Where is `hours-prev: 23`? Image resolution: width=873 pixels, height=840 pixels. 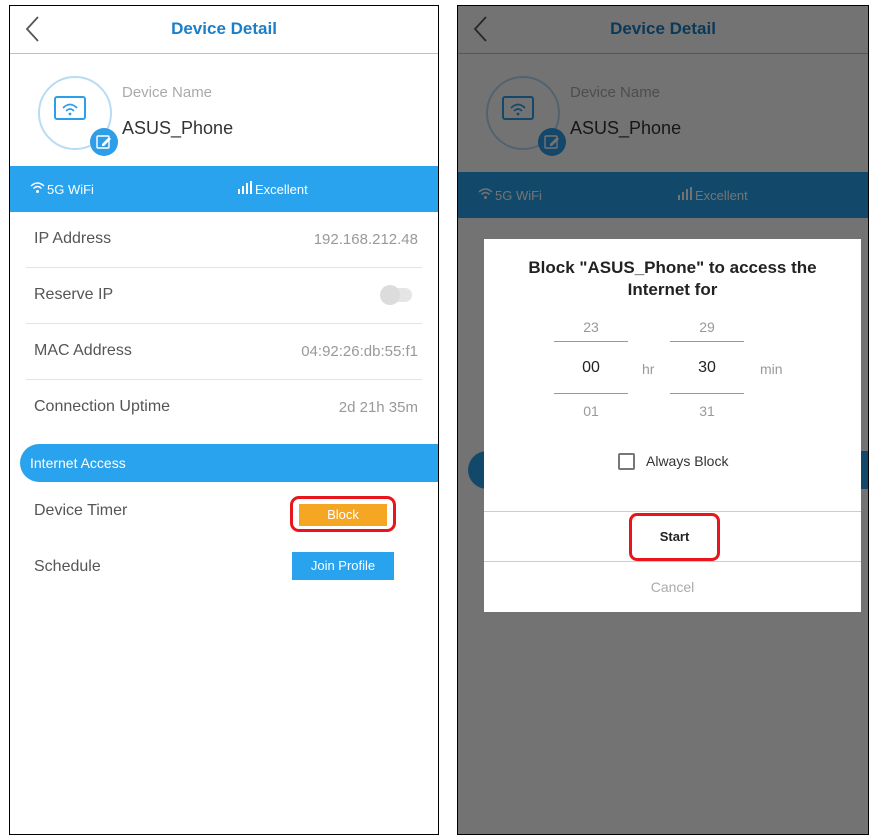
hours-prev: 23 is located at coordinates (591, 327).